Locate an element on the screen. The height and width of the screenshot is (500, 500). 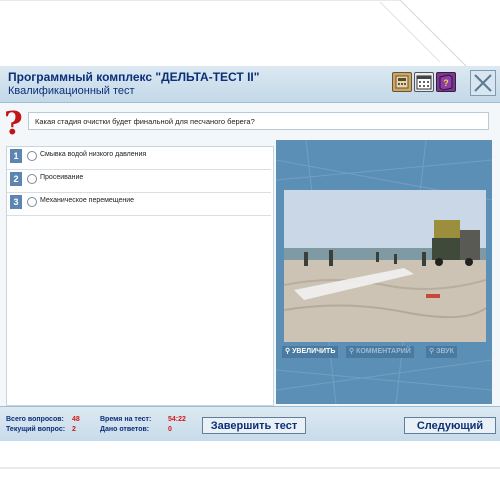
answer-number: 3 is located at coordinates (16, 202).